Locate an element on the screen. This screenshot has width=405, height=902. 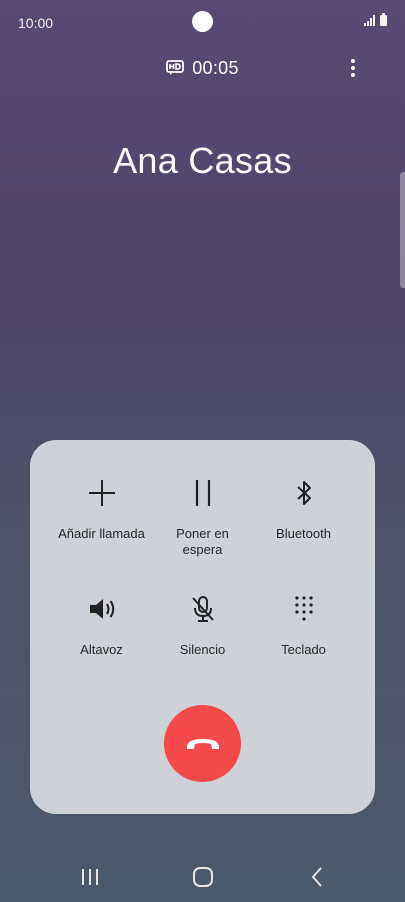
home-button is located at coordinates (203, 877).